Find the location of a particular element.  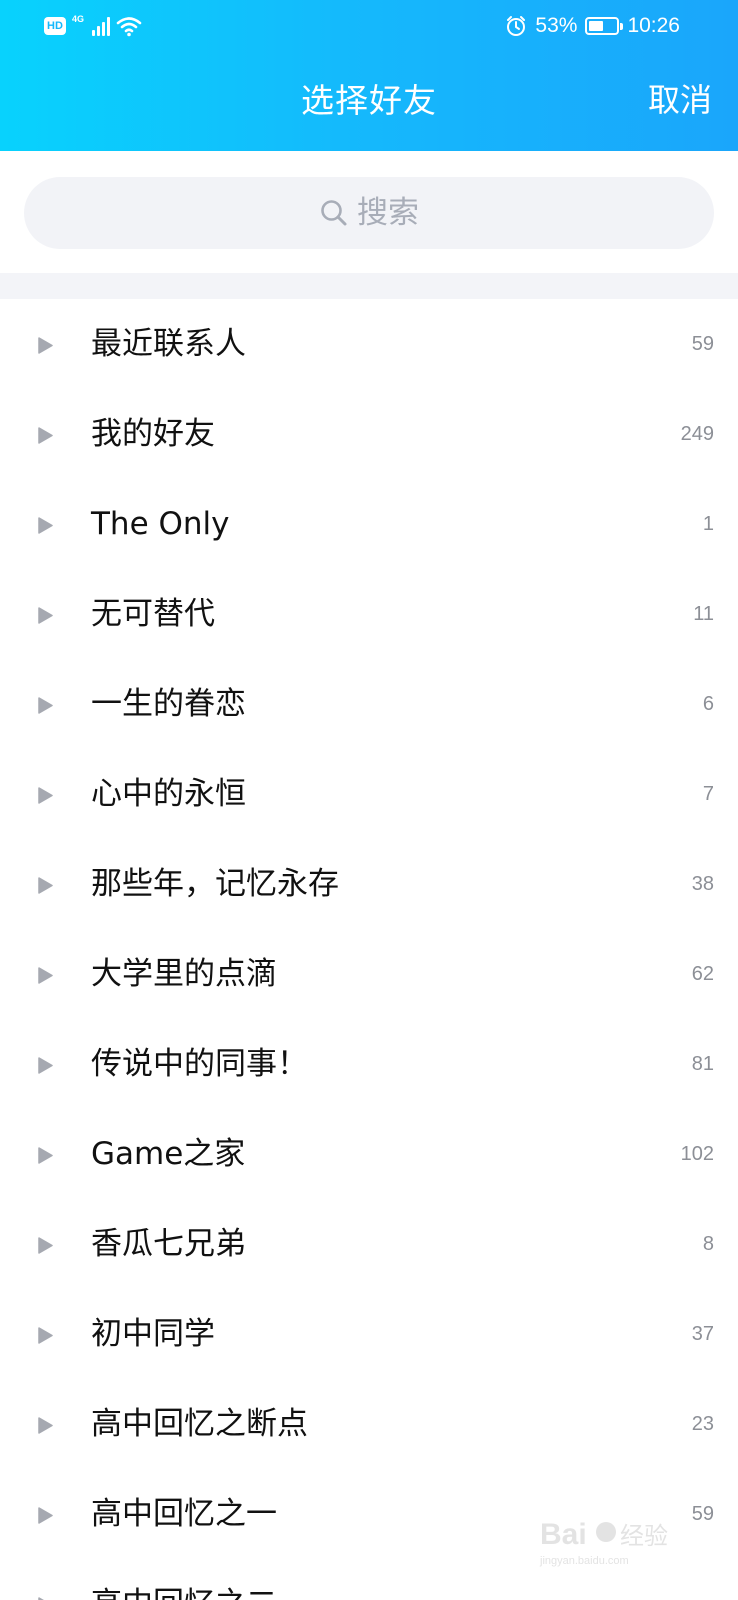

group-name: 我的好友 is located at coordinates (153, 434).